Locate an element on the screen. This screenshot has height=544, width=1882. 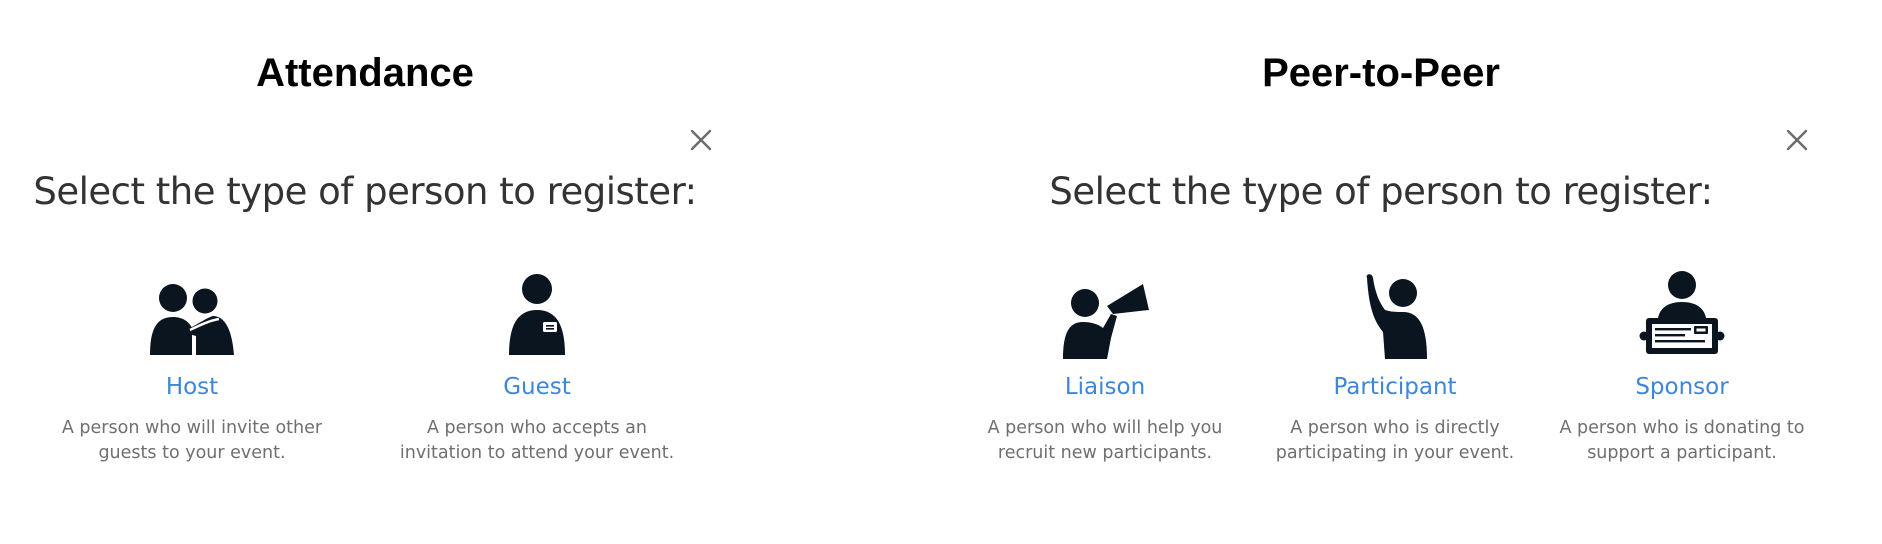
host-label: Host is located at coordinates (192, 387).